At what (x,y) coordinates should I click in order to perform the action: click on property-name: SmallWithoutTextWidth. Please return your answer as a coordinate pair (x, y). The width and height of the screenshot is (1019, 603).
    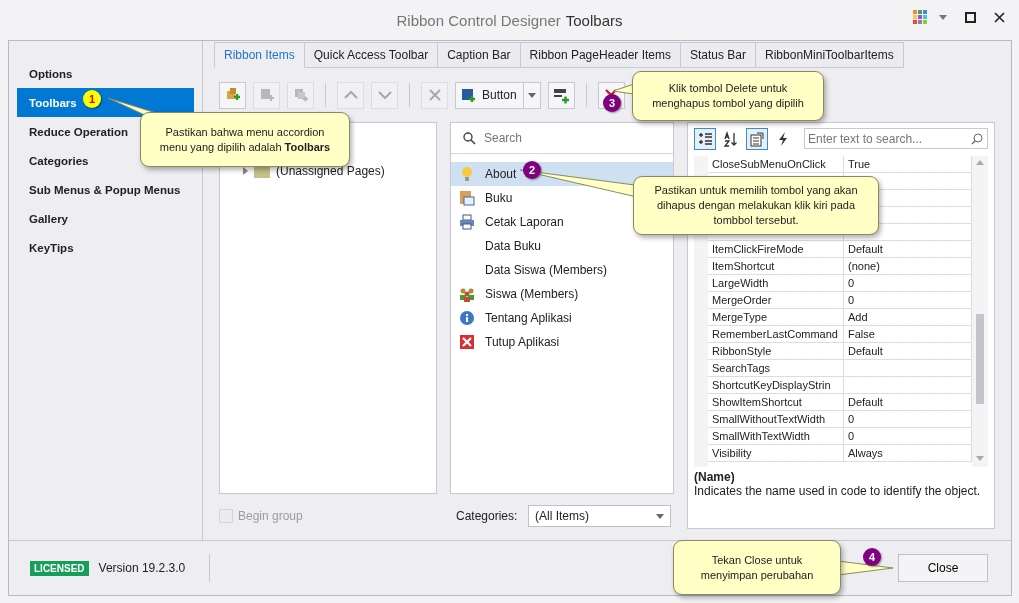
    Looking at the image, I should click on (769, 418).